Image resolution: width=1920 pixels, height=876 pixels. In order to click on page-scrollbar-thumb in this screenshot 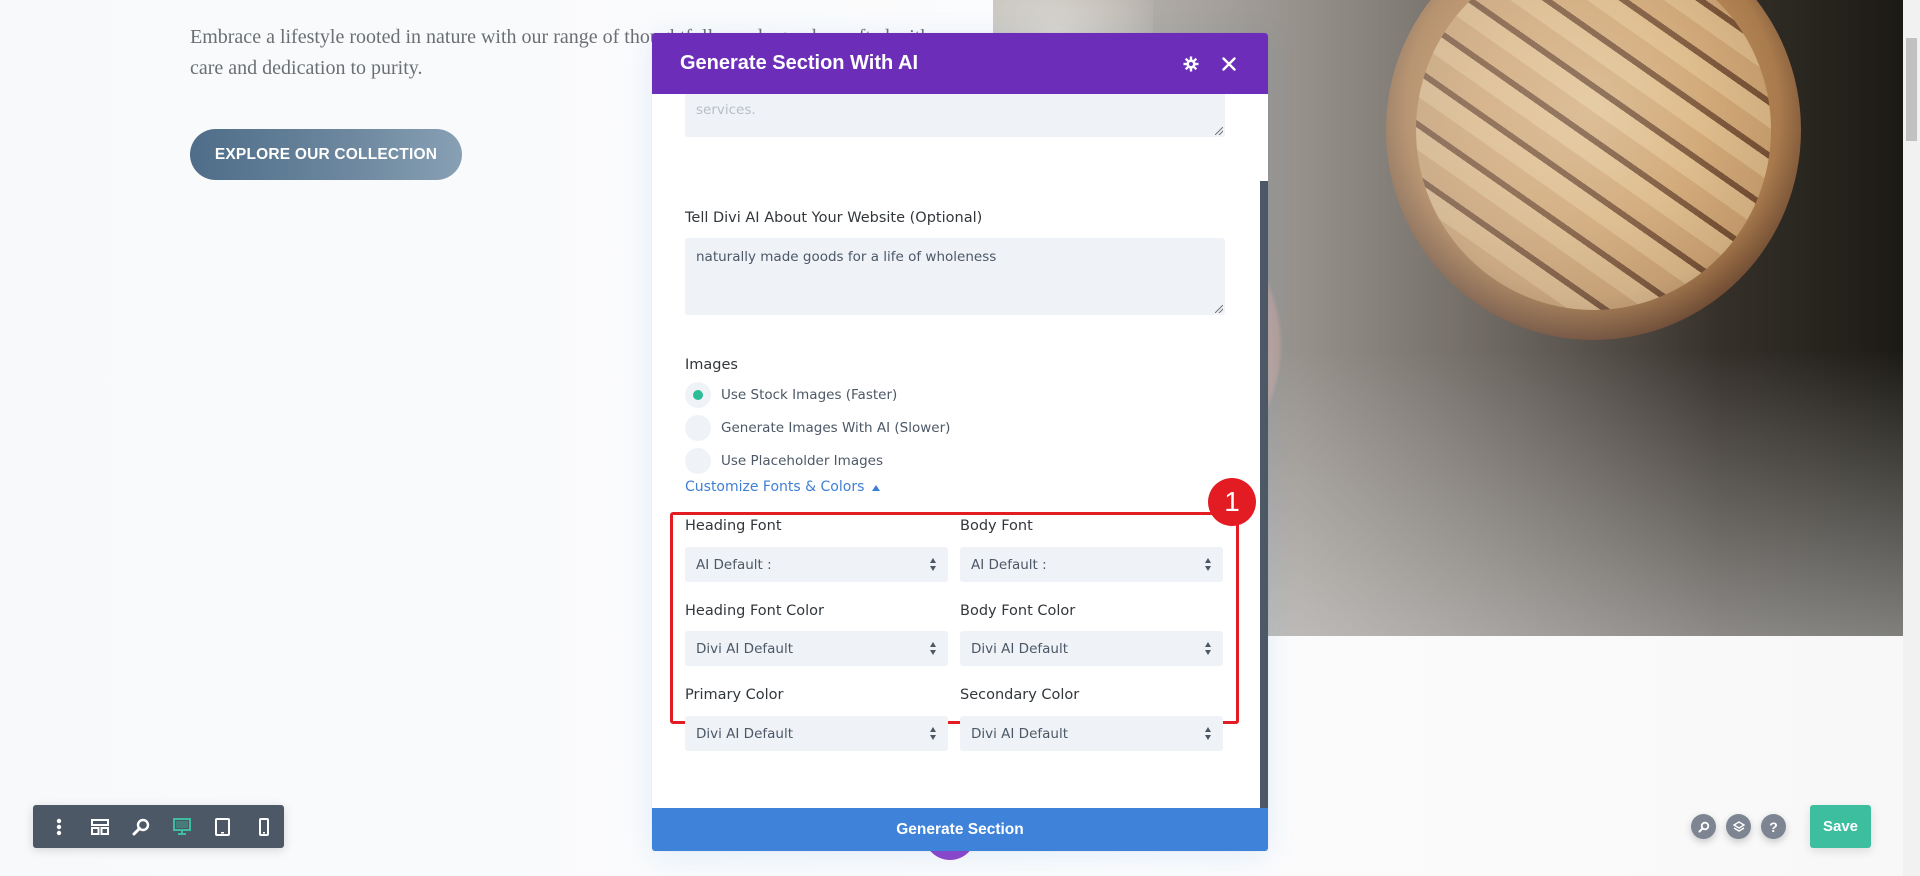, I will do `click(1911, 89)`.